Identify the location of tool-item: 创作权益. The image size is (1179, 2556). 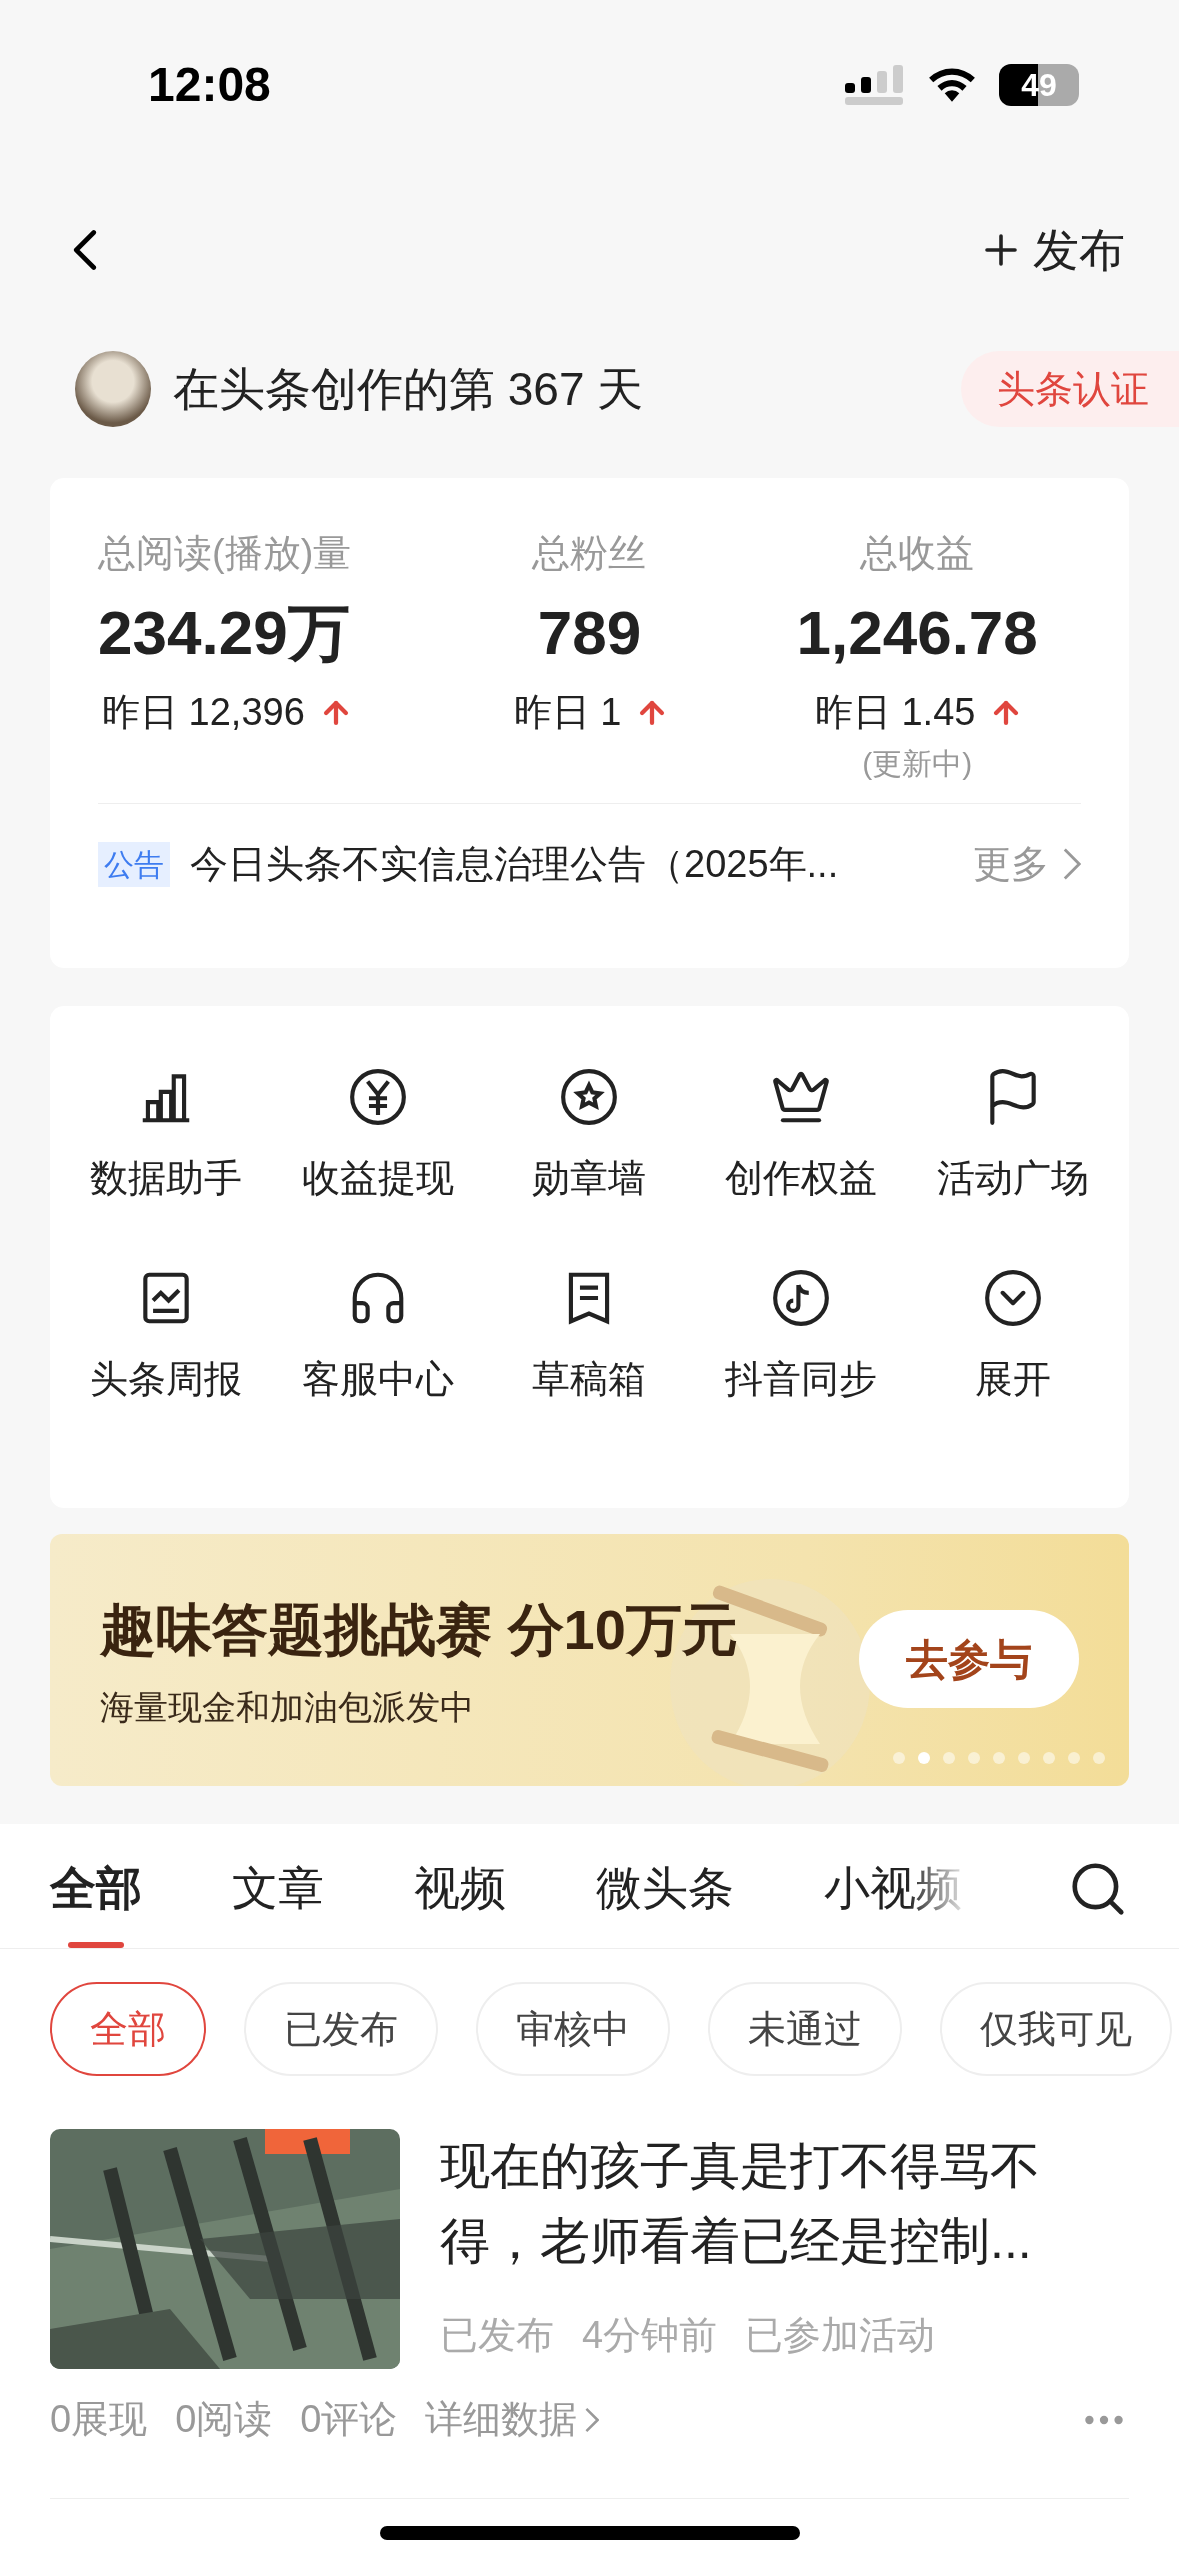
(801, 1136).